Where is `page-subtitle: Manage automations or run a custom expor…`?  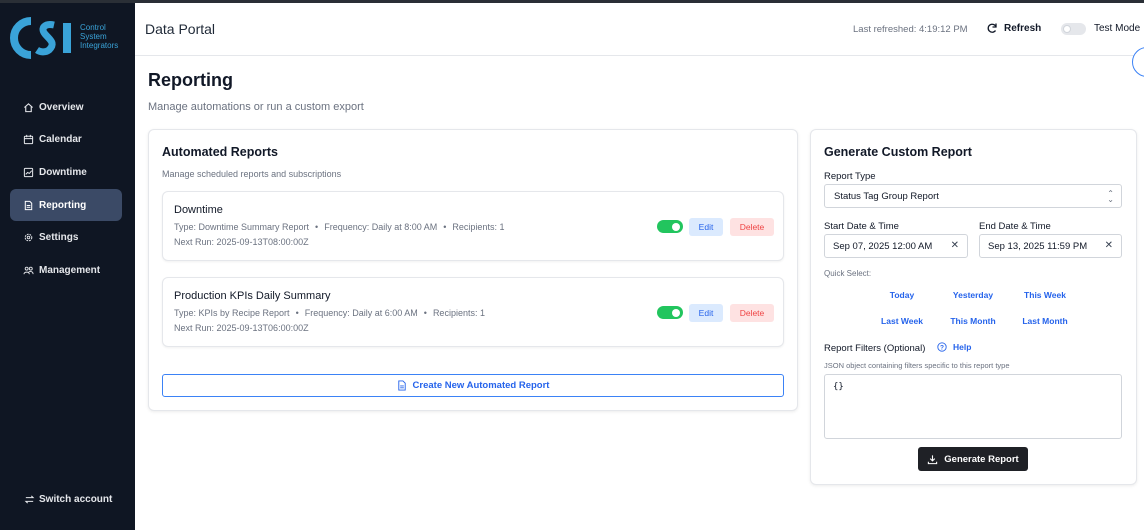 page-subtitle: Manage automations or run a custom expor… is located at coordinates (256, 107).